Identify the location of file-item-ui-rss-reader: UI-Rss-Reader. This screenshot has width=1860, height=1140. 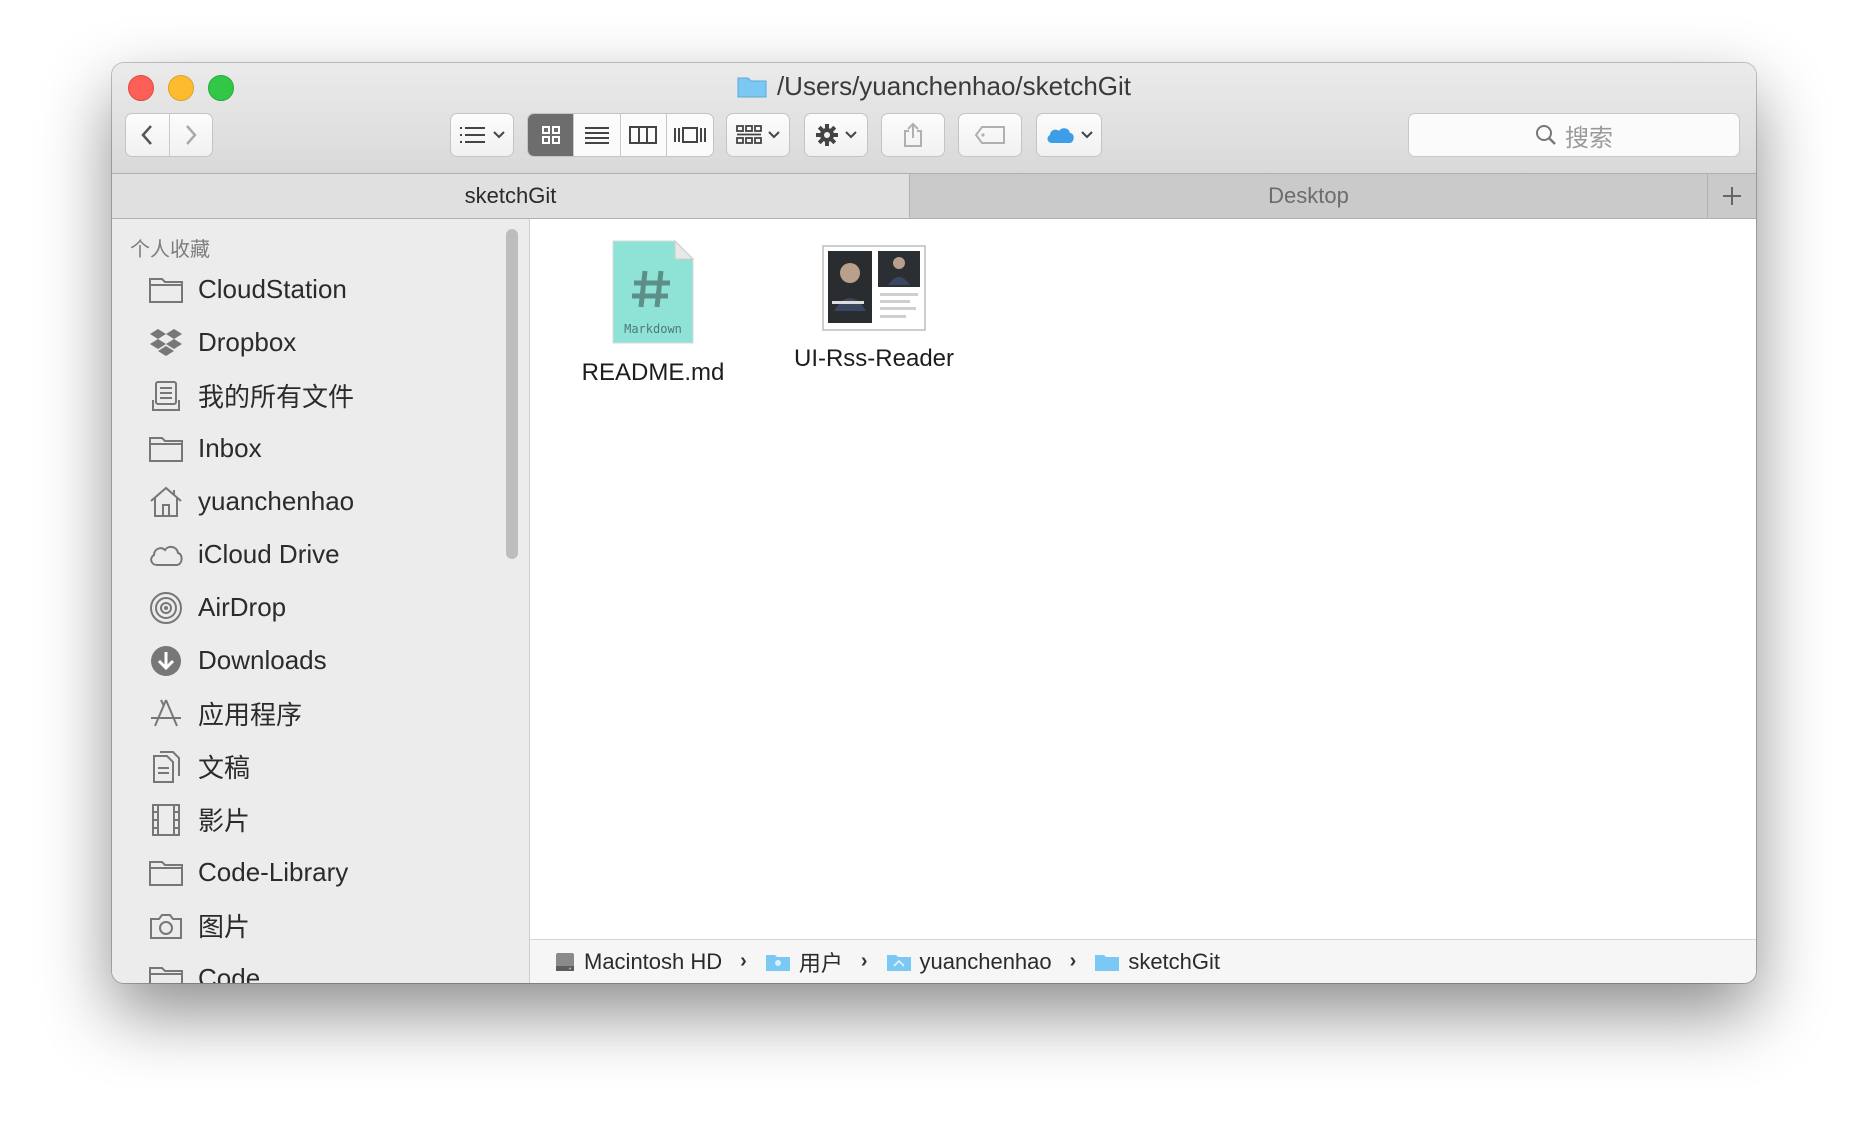
(874, 309).